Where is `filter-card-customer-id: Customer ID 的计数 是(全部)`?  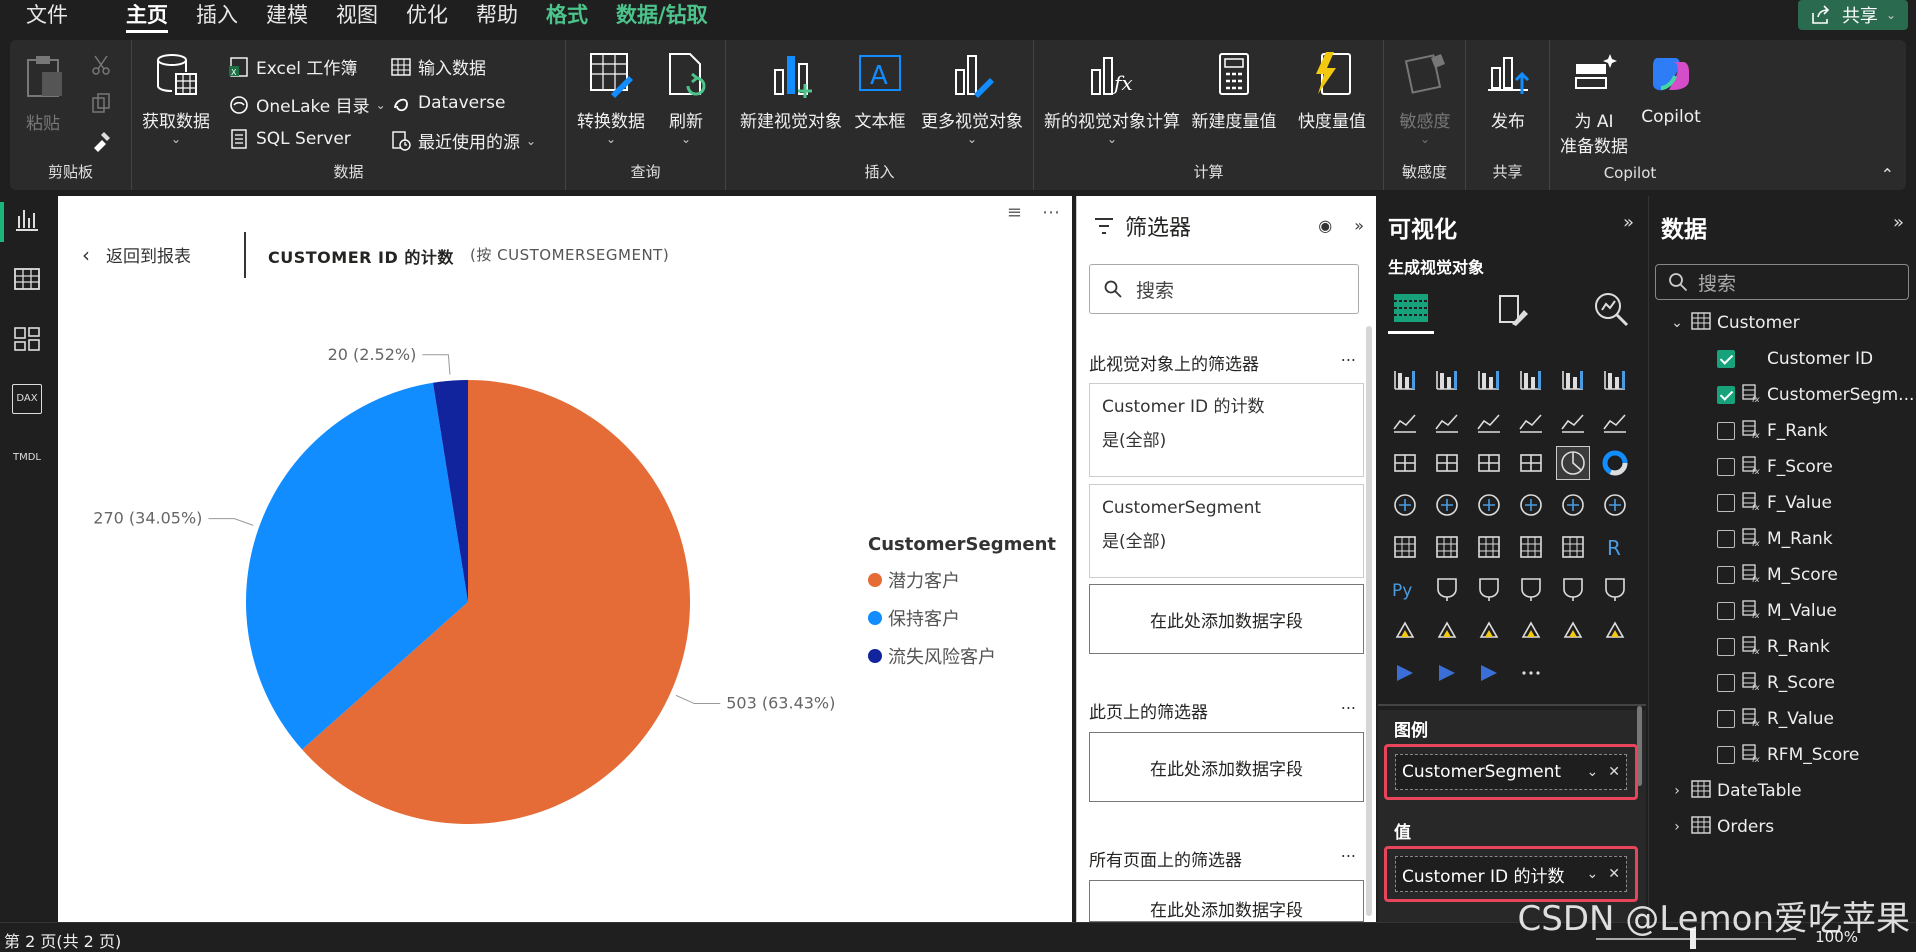
filter-card-customer-id: Customer ID 的计数 是(全部) is located at coordinates (1226, 430).